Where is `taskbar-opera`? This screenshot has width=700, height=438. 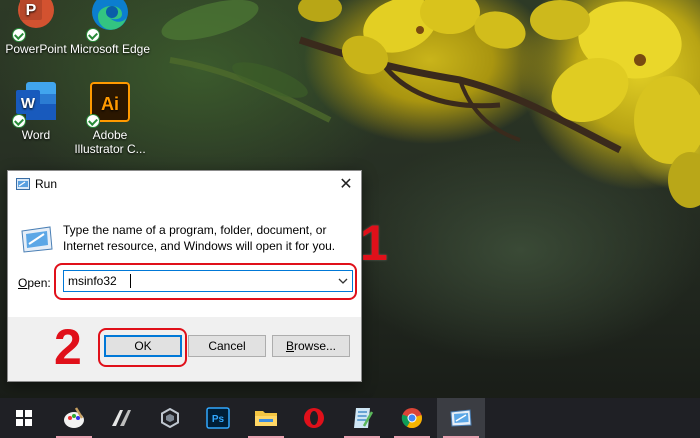 taskbar-opera is located at coordinates (314, 418).